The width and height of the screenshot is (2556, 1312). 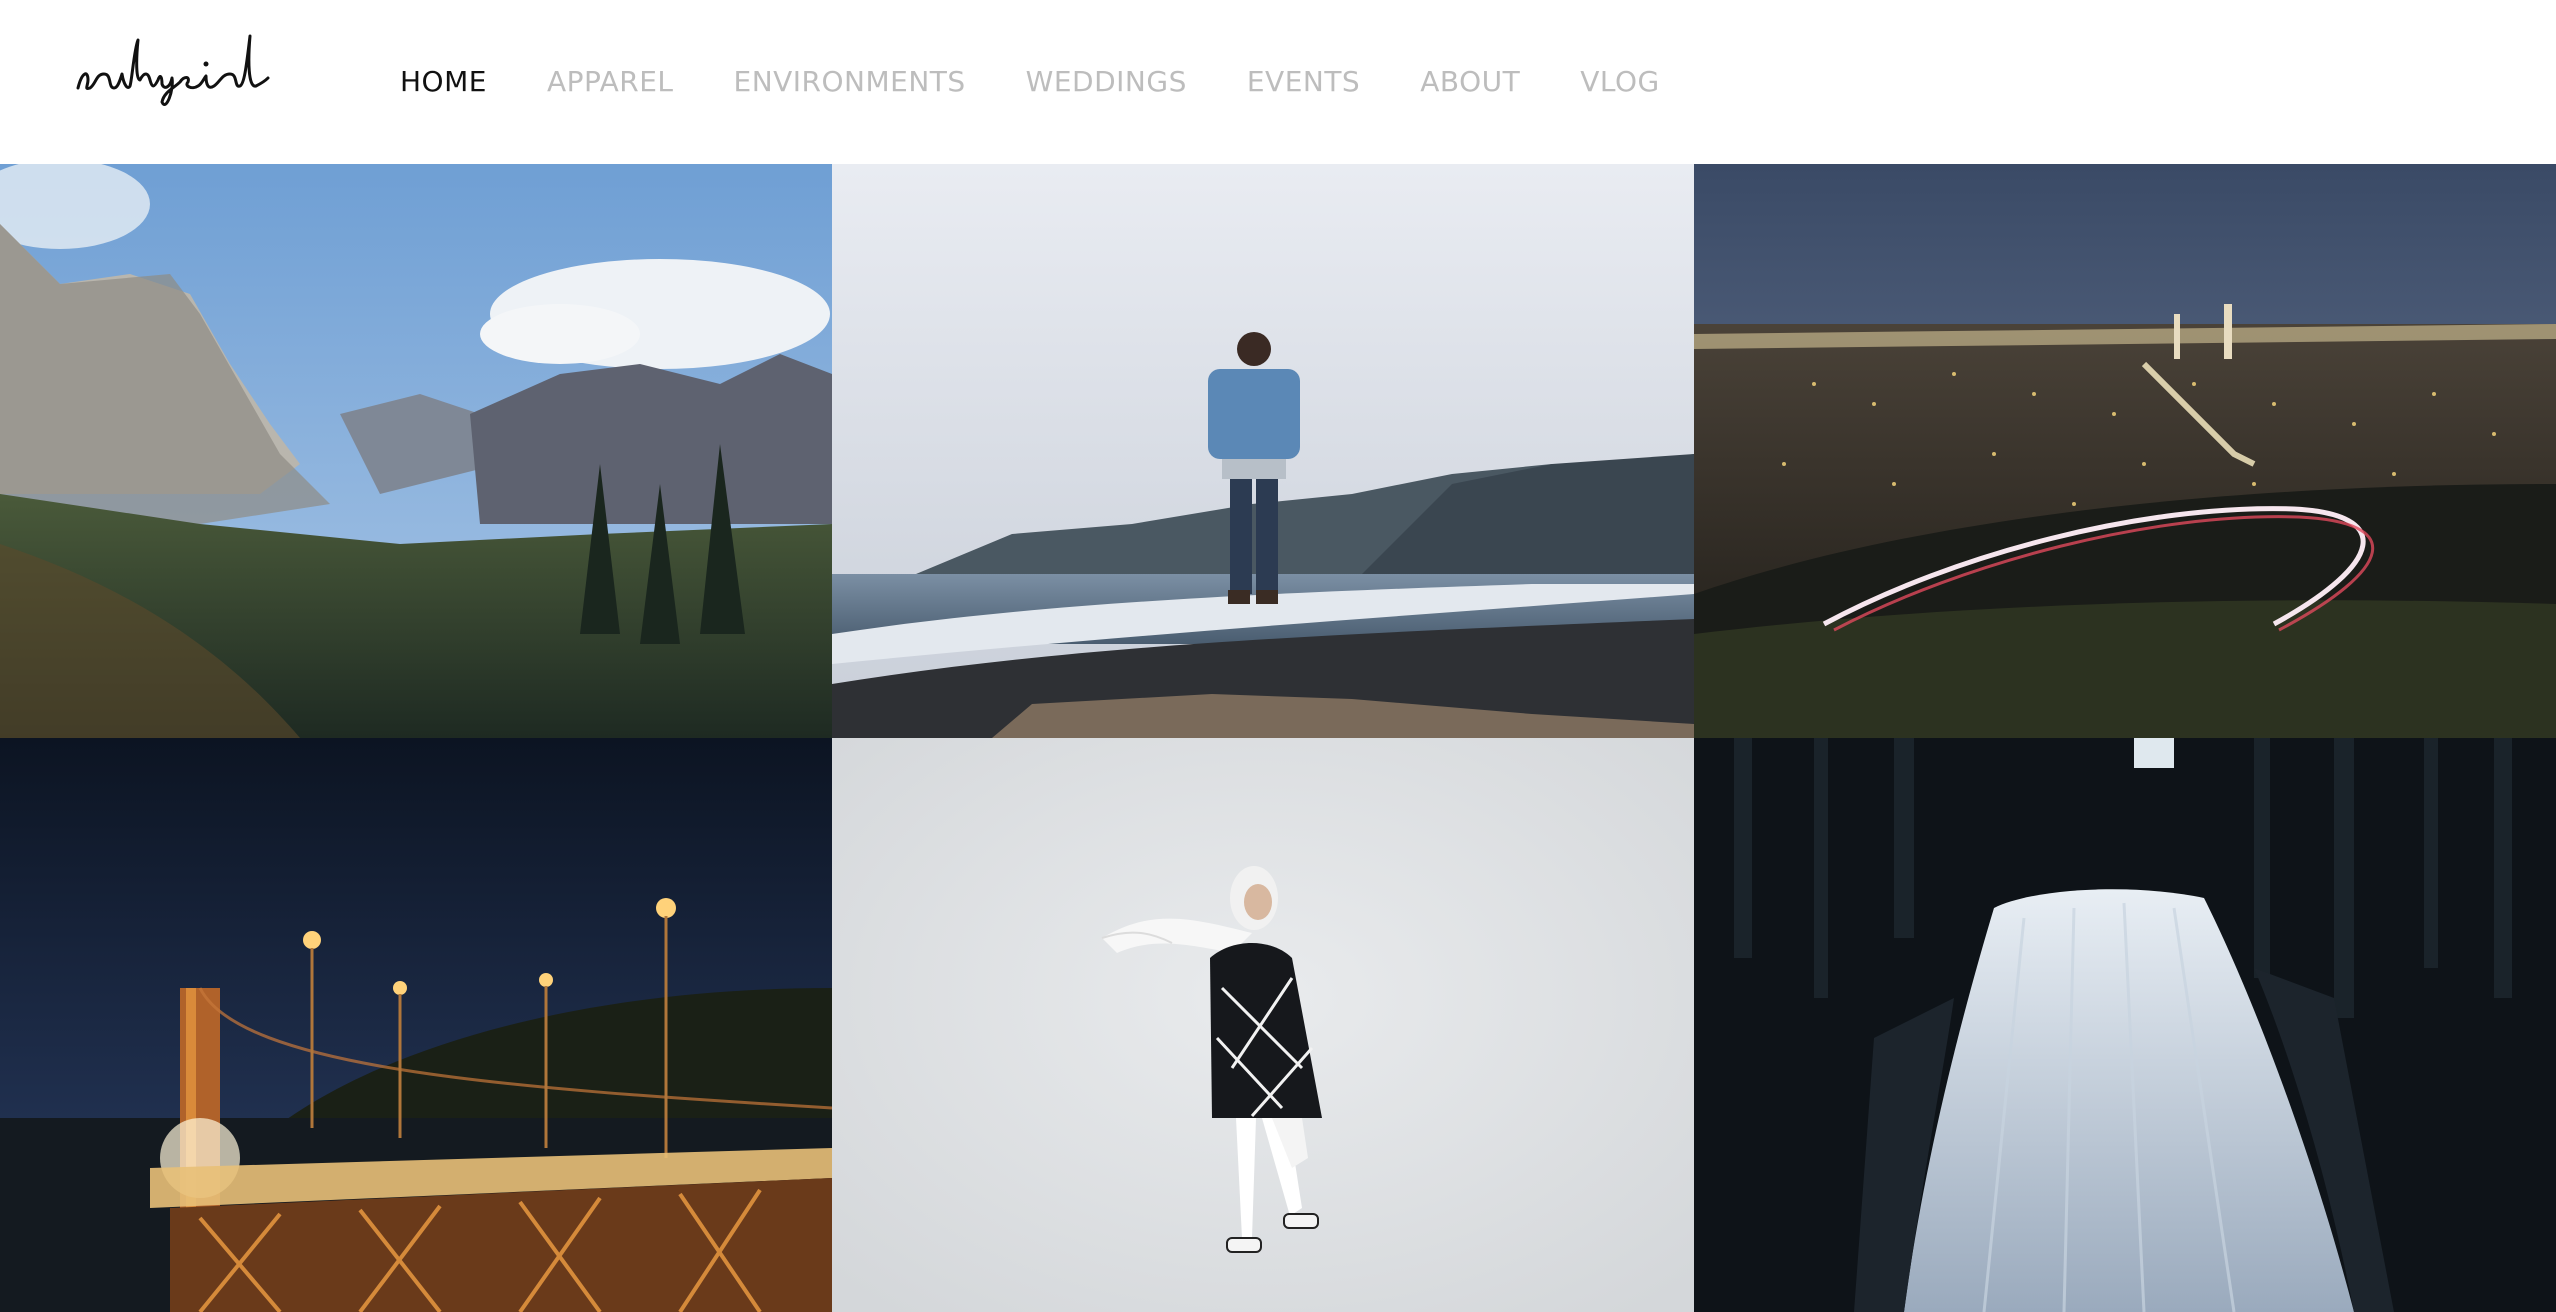 I want to click on site-logo, so click(x=174, y=70).